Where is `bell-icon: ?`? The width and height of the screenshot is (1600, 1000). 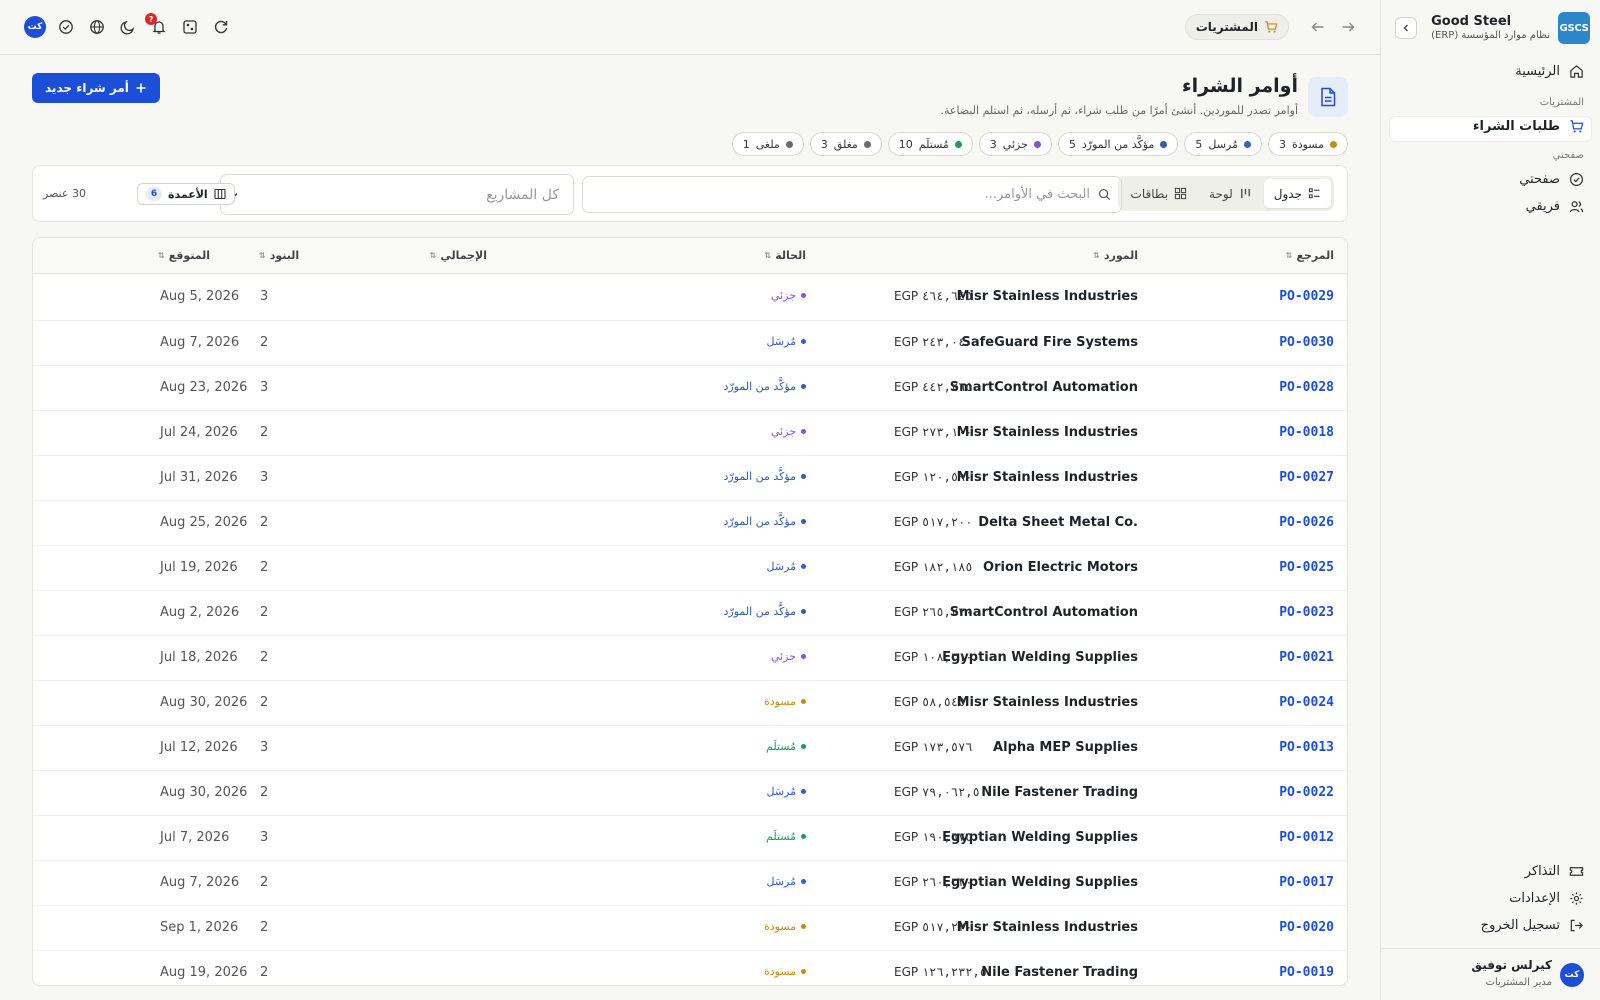
bell-icon: ? is located at coordinates (156, 24).